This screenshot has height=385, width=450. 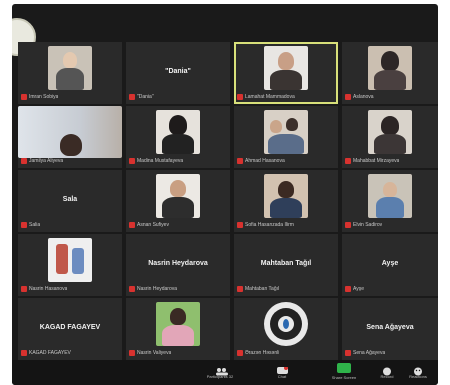 I want to click on participant-tile: Sofia Hasanzada Ilirm, so click(x=286, y=201).